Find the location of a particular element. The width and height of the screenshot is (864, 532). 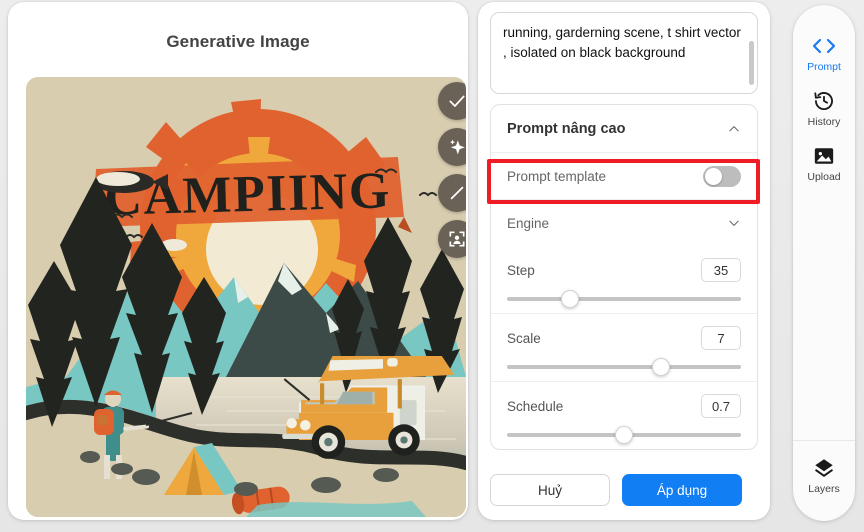

rail-label-upload: Upload is located at coordinates (824, 177).